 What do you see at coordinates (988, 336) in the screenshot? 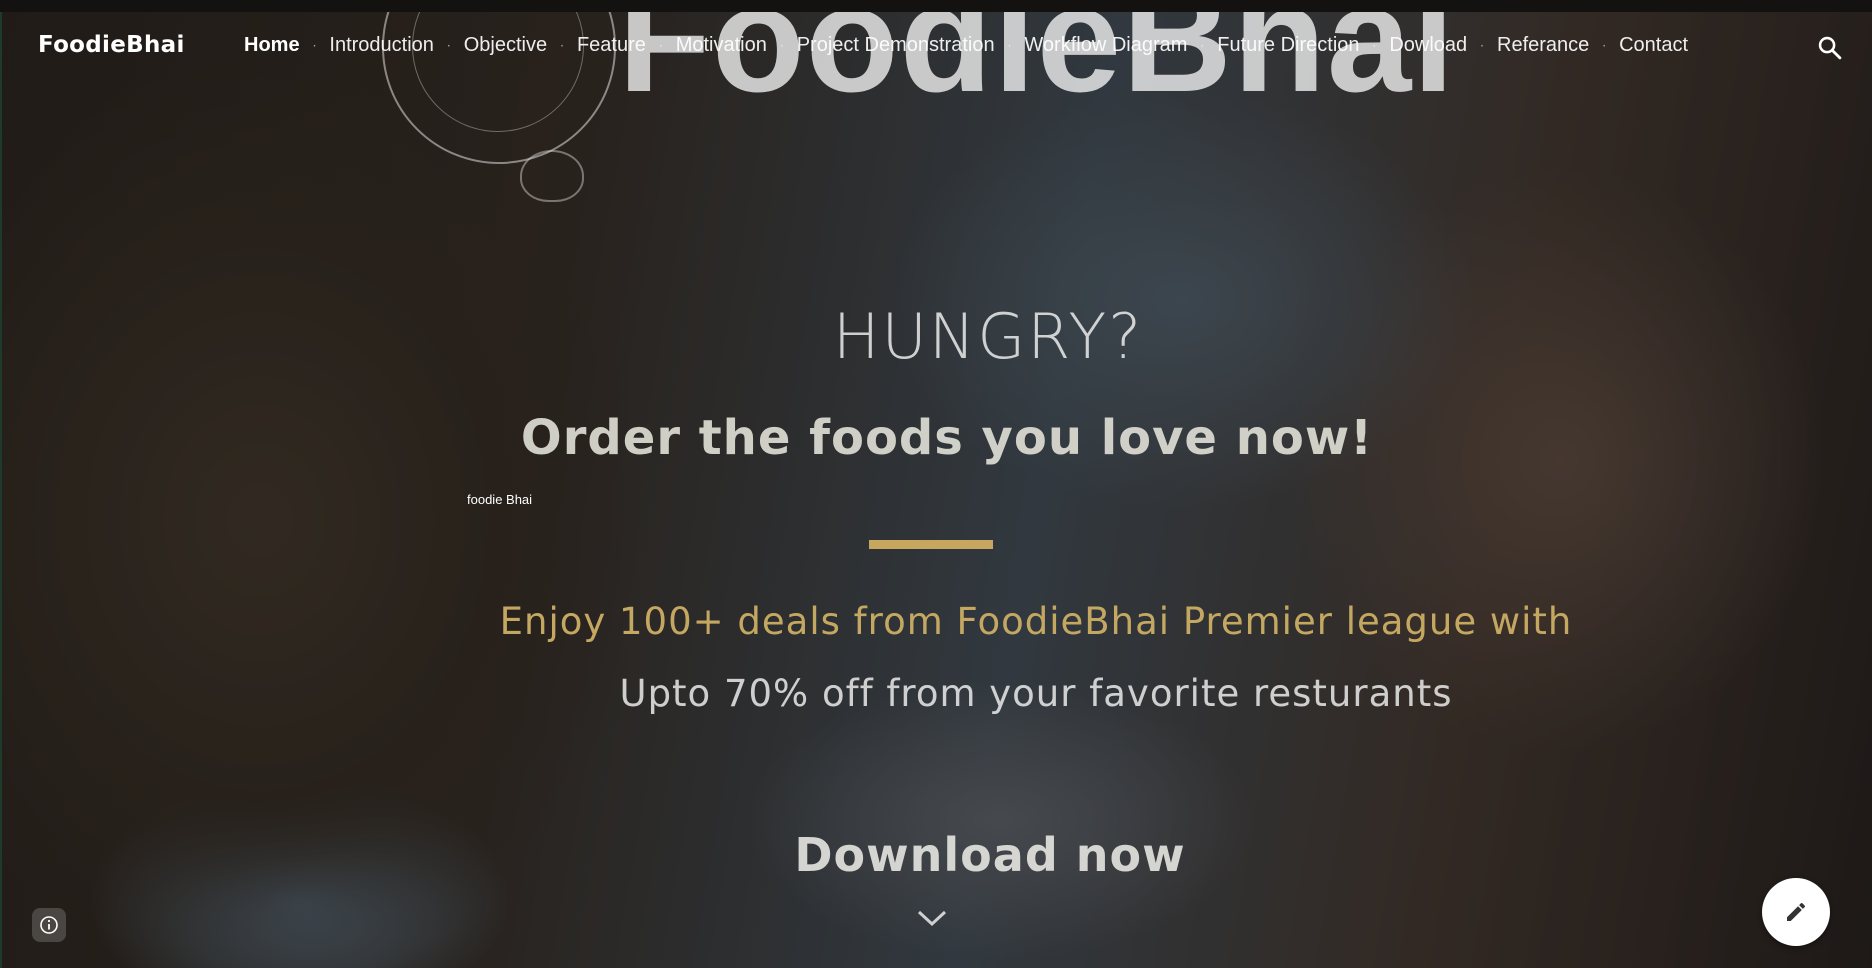
I see `hero-heading: HUNGRY?` at bounding box center [988, 336].